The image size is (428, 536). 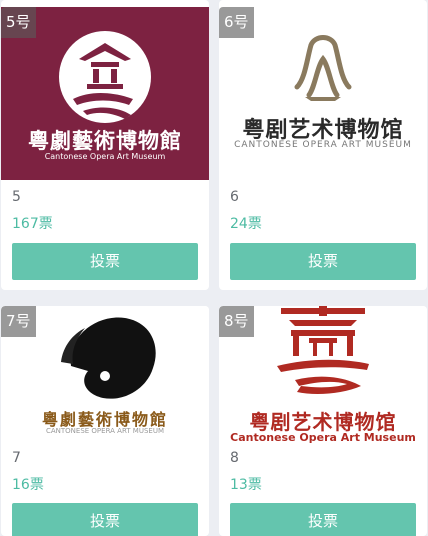 I want to click on vote-button-6: 投票, so click(x=323, y=261).